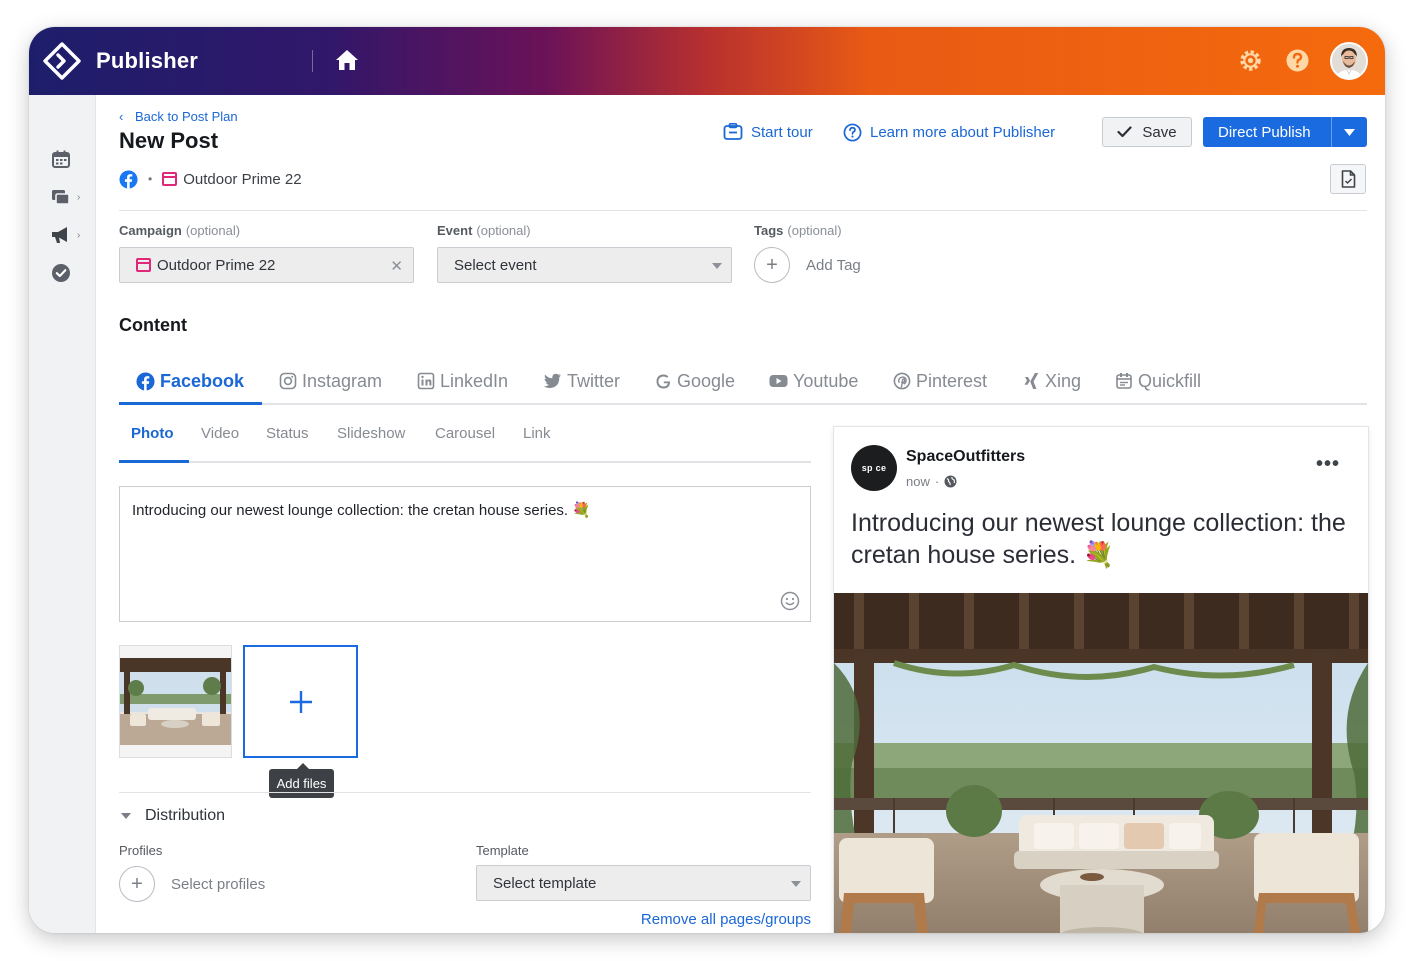 The width and height of the screenshot is (1418, 961). Describe the element at coordinates (69, 236) in the screenshot. I see `sidebar-item-campaigns: ›` at that location.